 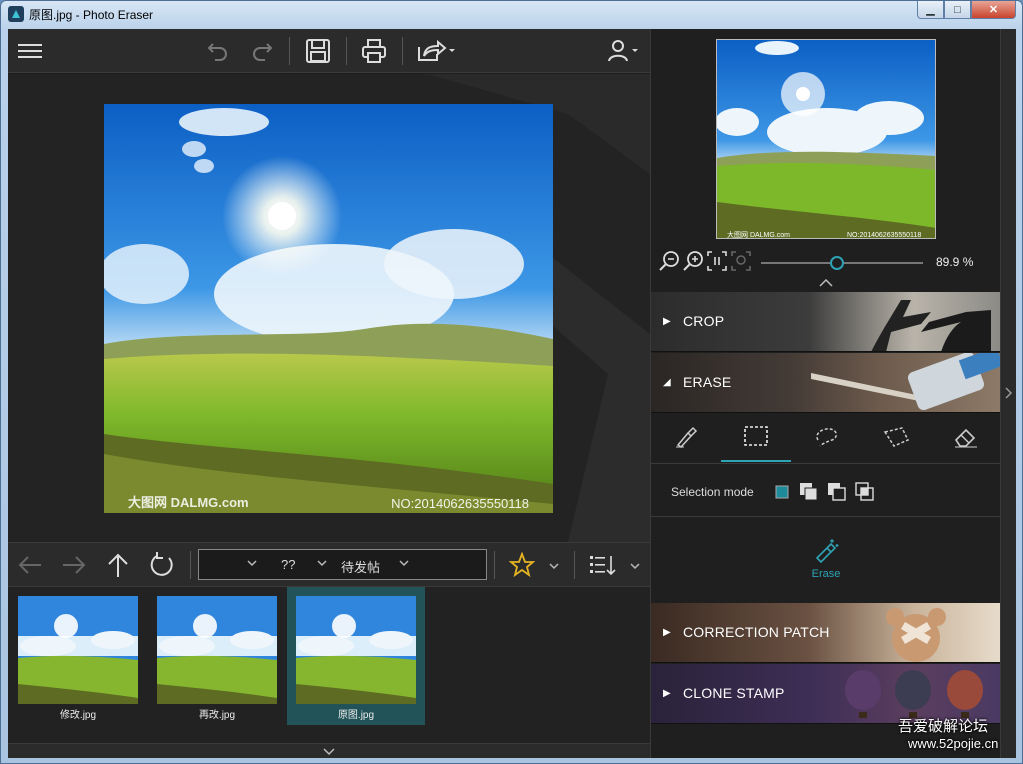 I want to click on correction-patch-label: CORRECTION PATCH, so click(x=756, y=632).